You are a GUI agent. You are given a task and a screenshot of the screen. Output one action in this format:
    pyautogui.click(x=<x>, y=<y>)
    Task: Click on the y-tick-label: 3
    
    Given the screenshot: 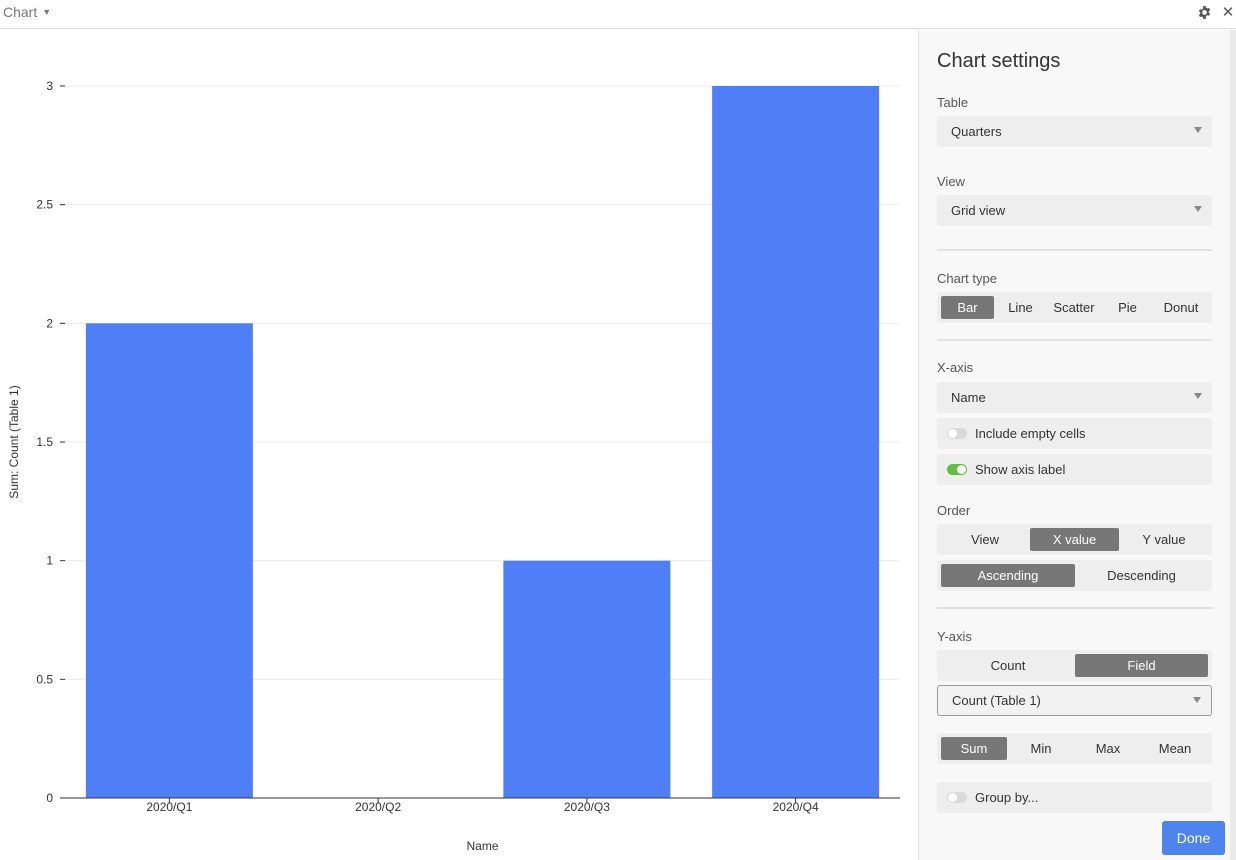 What is the action you would take?
    pyautogui.click(x=49, y=86)
    